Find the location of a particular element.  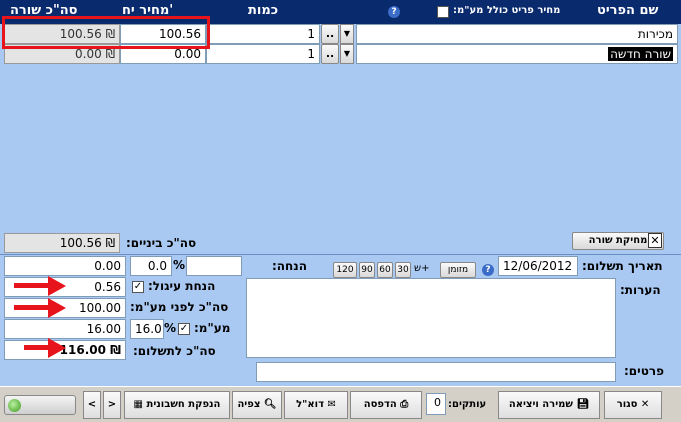

payment-help-icon: ? is located at coordinates (488, 270).